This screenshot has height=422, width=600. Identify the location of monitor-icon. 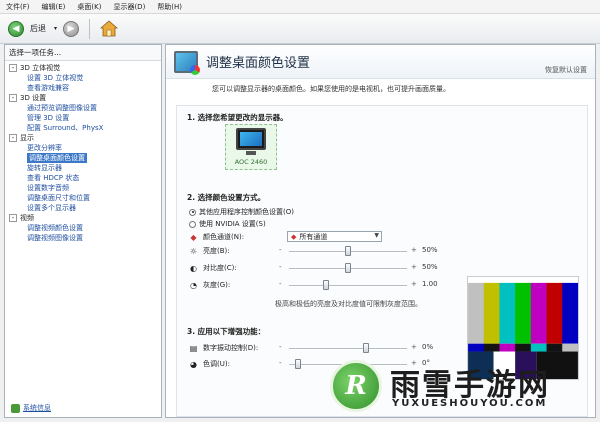
(251, 139).